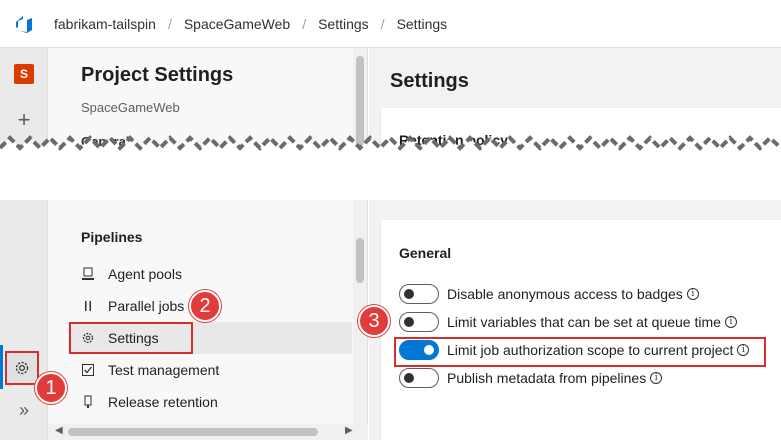  What do you see at coordinates (349, 430) in the screenshot?
I see `scroll-right-arrow-icon: ▶` at bounding box center [349, 430].